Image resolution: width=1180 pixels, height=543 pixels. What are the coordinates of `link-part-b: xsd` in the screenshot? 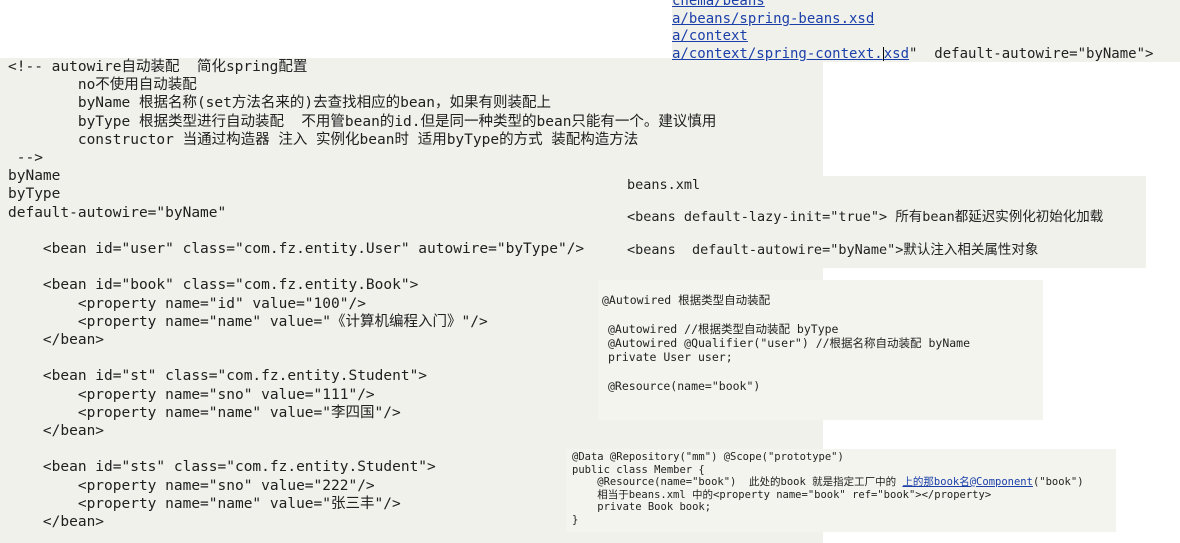 It's located at (896, 54).